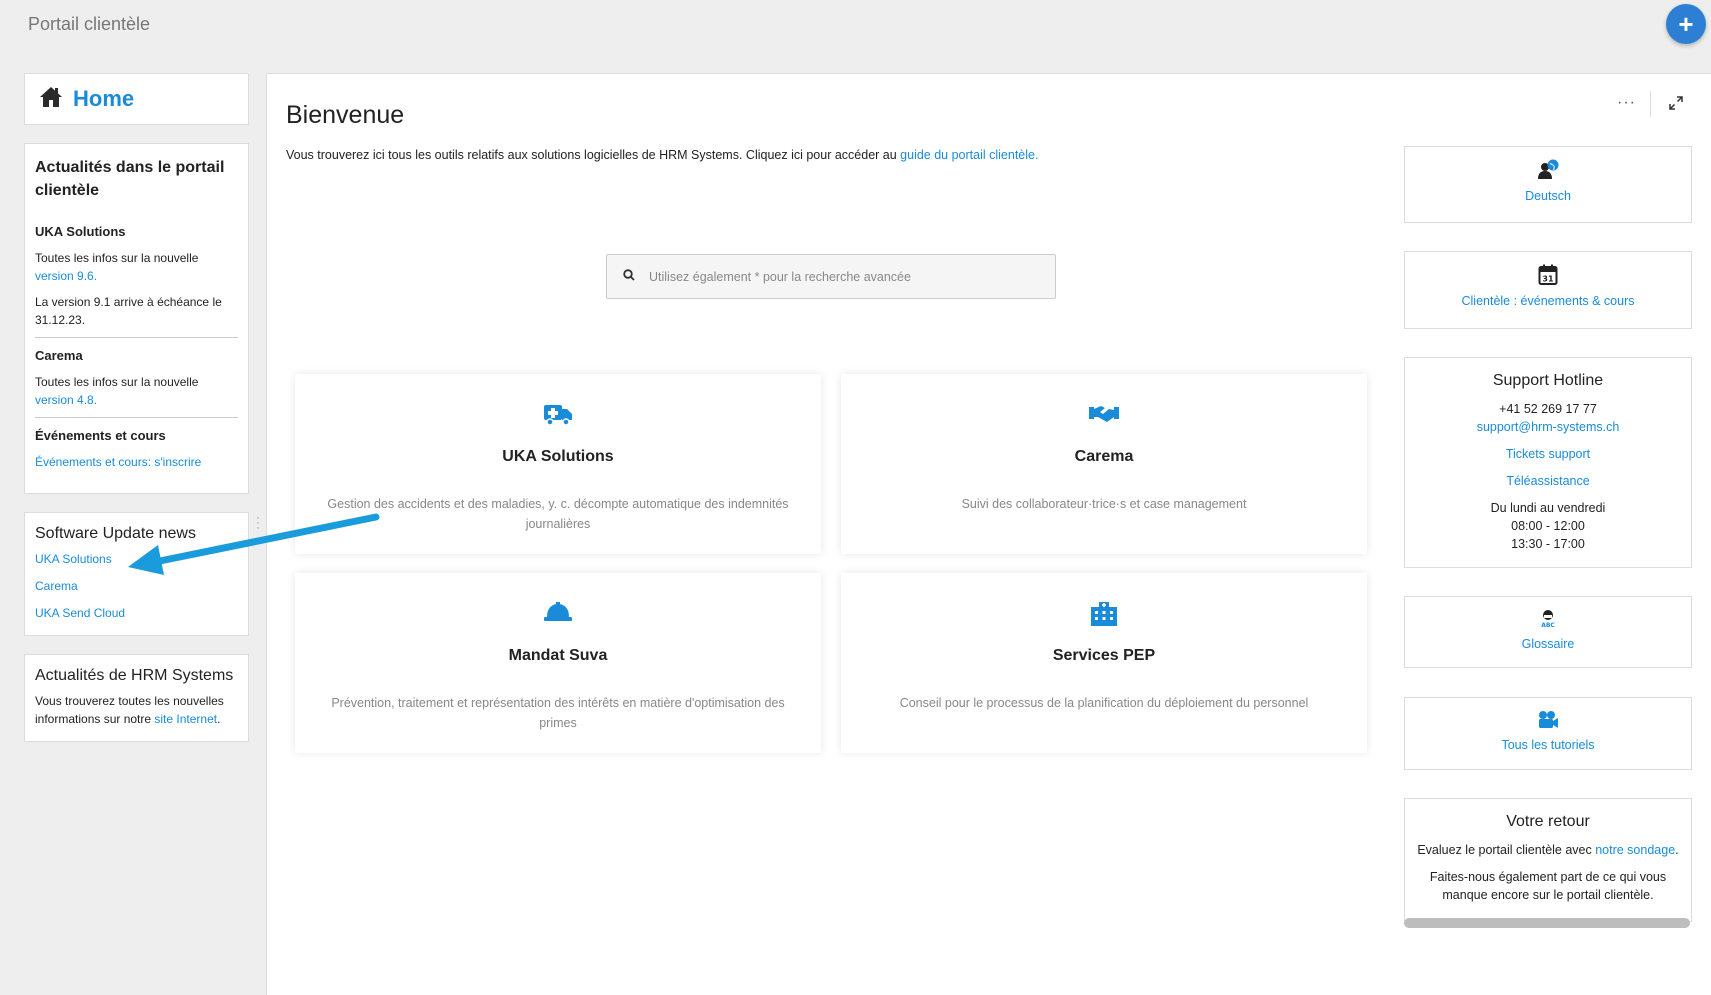 The image size is (1711, 995). Describe the element at coordinates (103, 99) in the screenshot. I see `home-link: Home` at that location.